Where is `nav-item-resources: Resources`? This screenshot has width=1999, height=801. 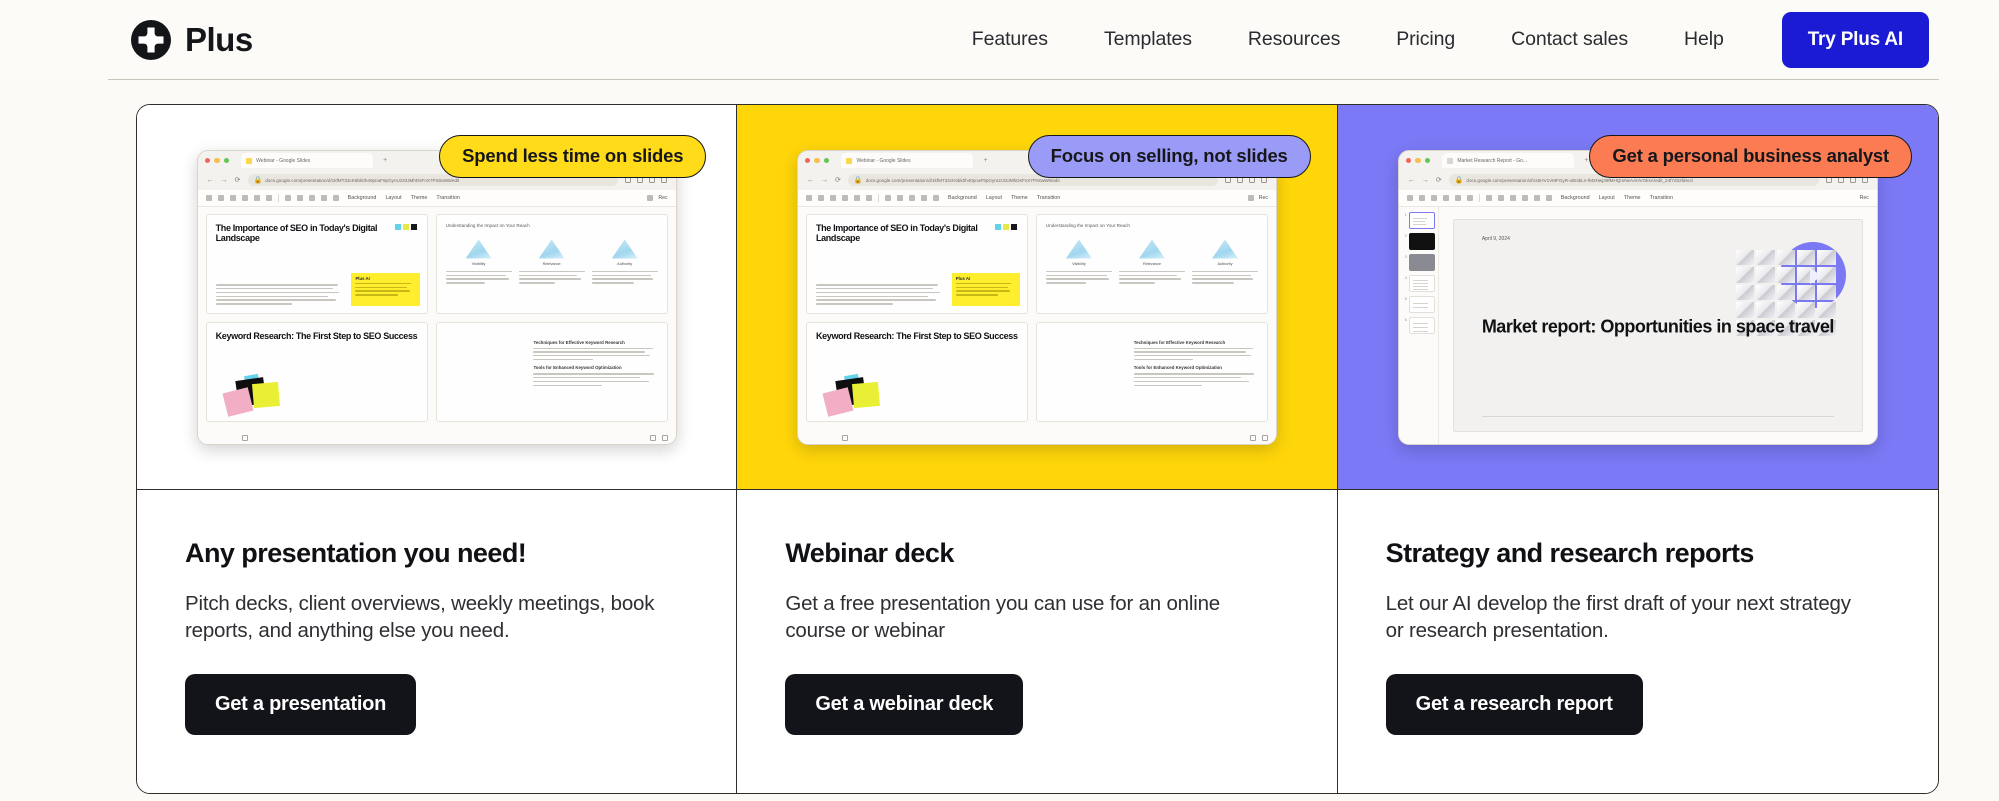 nav-item-resources: Resources is located at coordinates (1294, 39).